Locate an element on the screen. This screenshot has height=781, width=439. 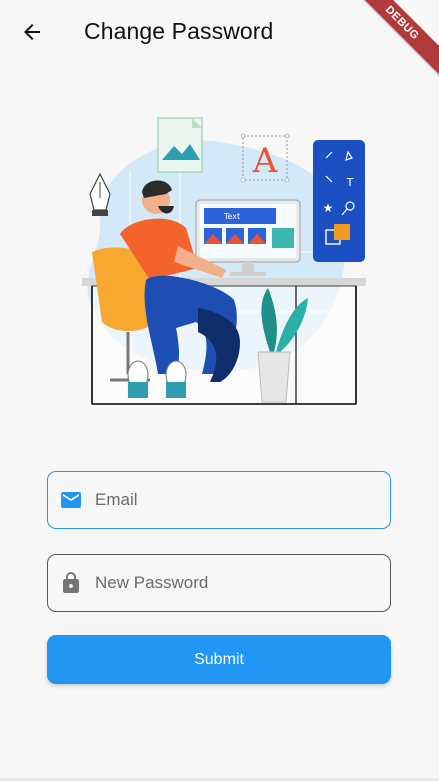
image-frame-icon is located at coordinates (180, 145).